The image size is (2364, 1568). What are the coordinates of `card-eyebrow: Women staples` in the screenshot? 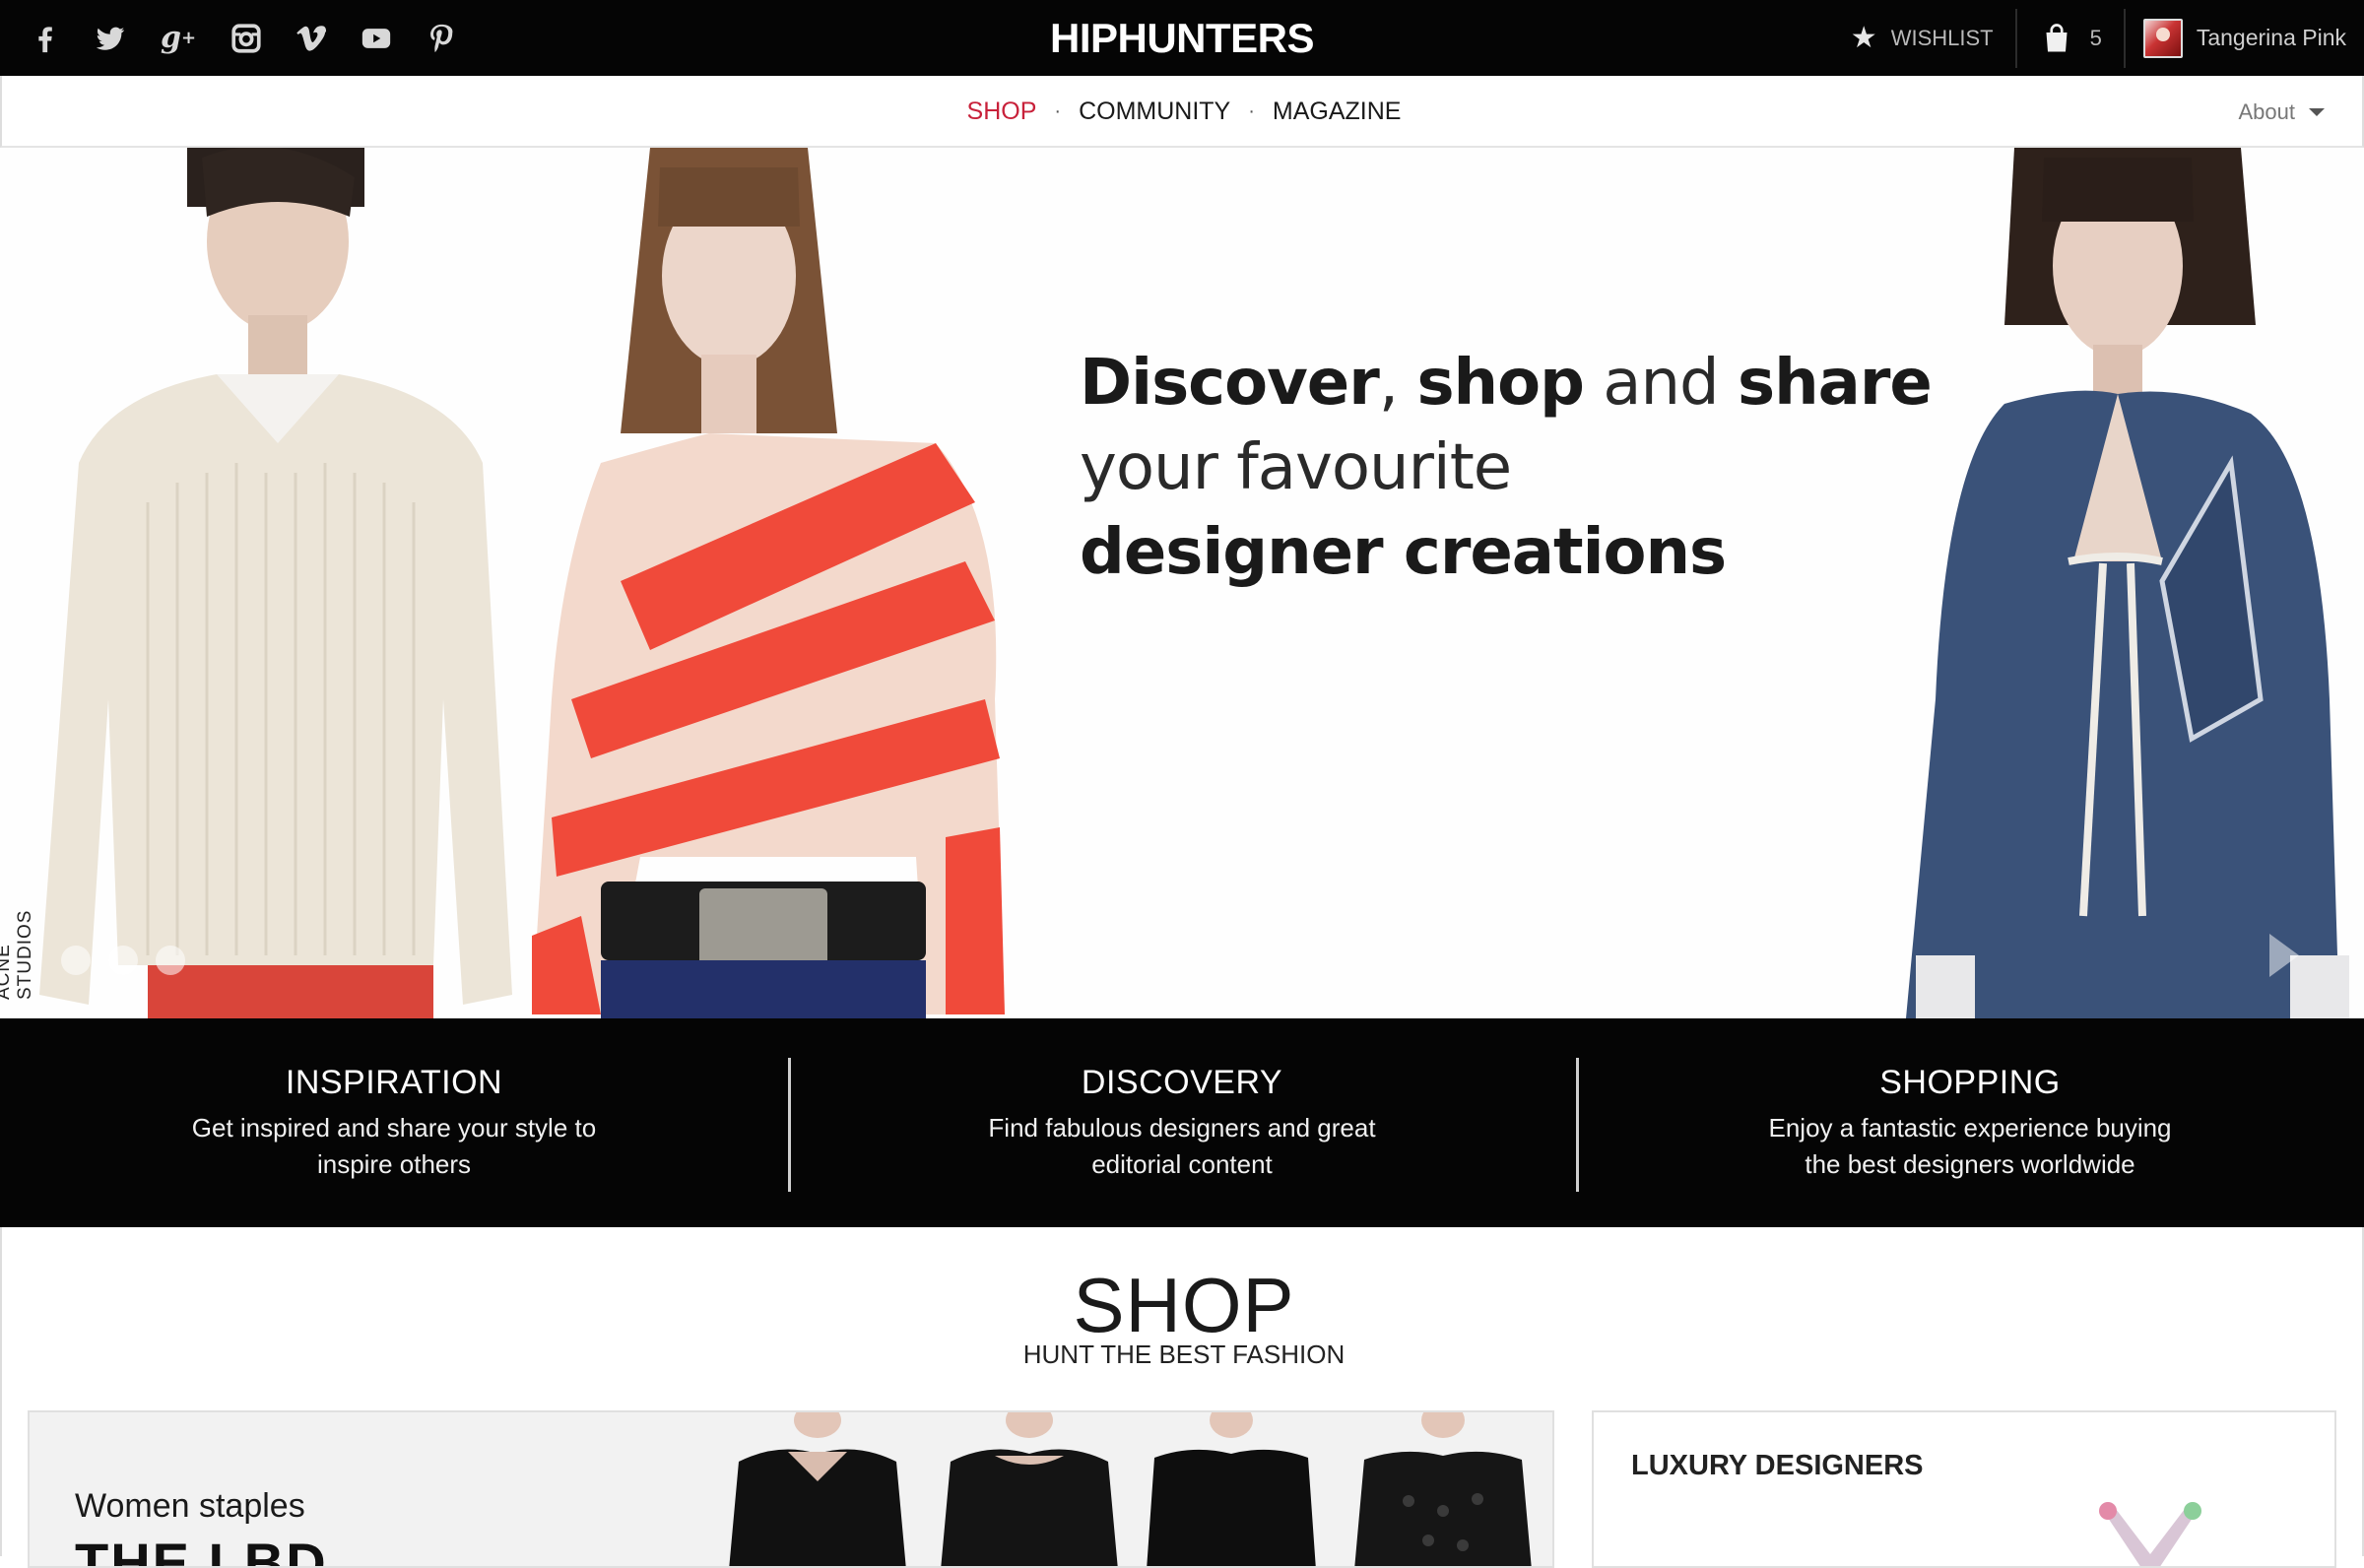 It's located at (190, 1506).